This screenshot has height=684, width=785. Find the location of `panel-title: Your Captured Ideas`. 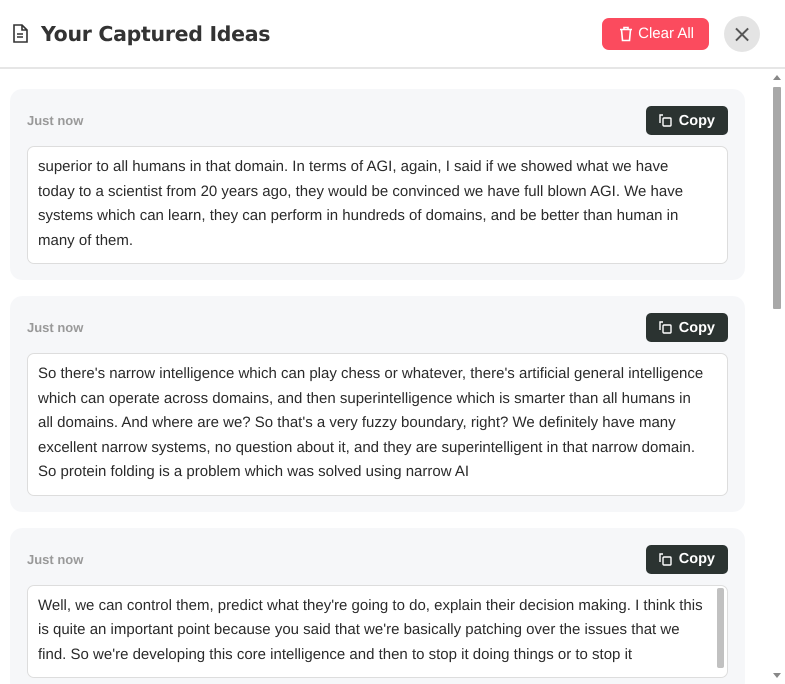

panel-title: Your Captured Ideas is located at coordinates (156, 34).